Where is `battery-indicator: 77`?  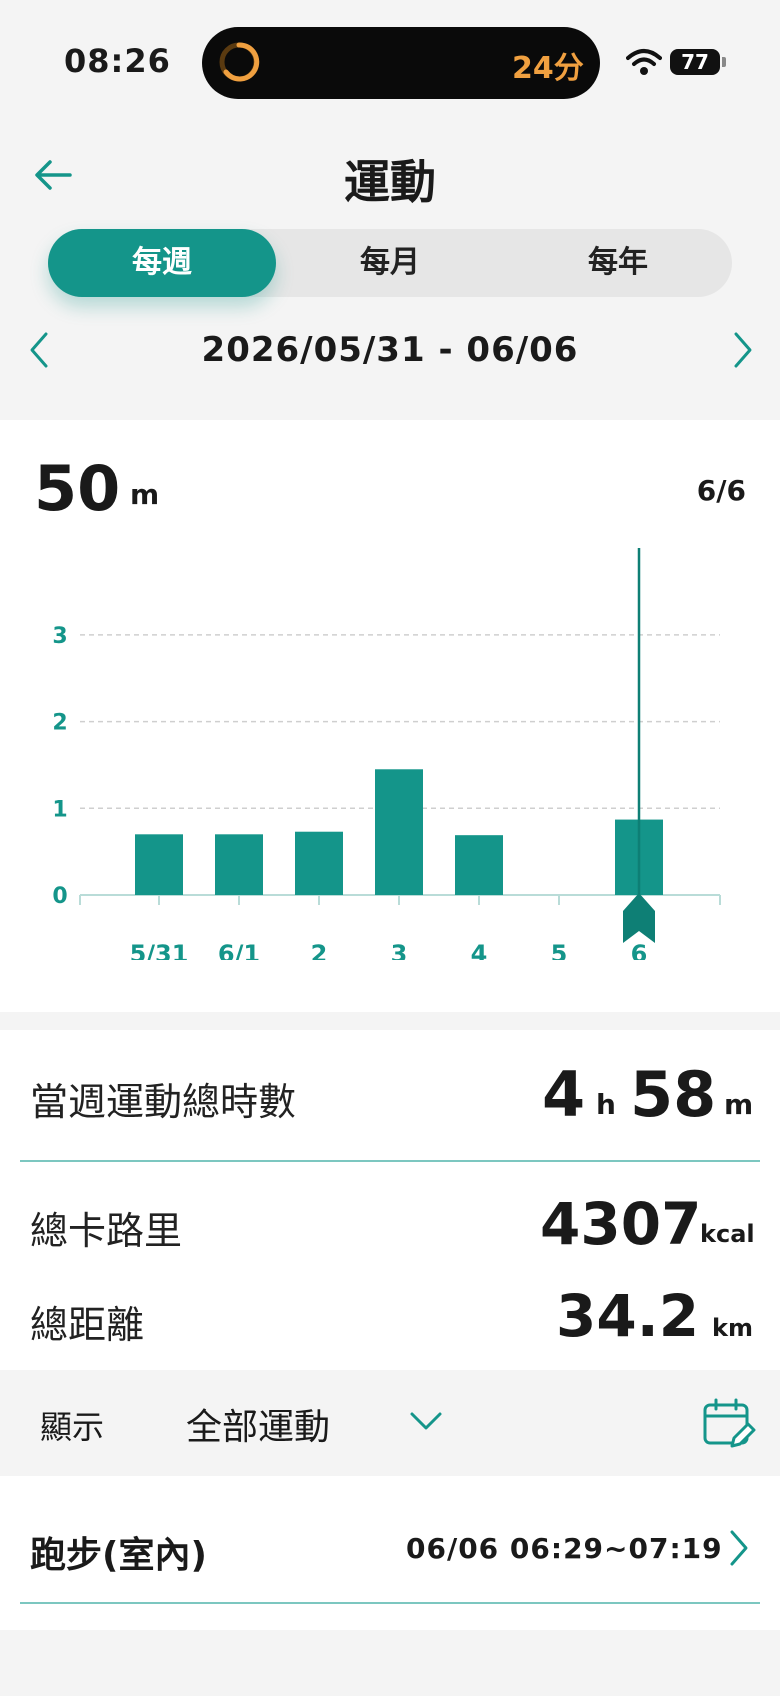
battery-indicator: 77 is located at coordinates (695, 62).